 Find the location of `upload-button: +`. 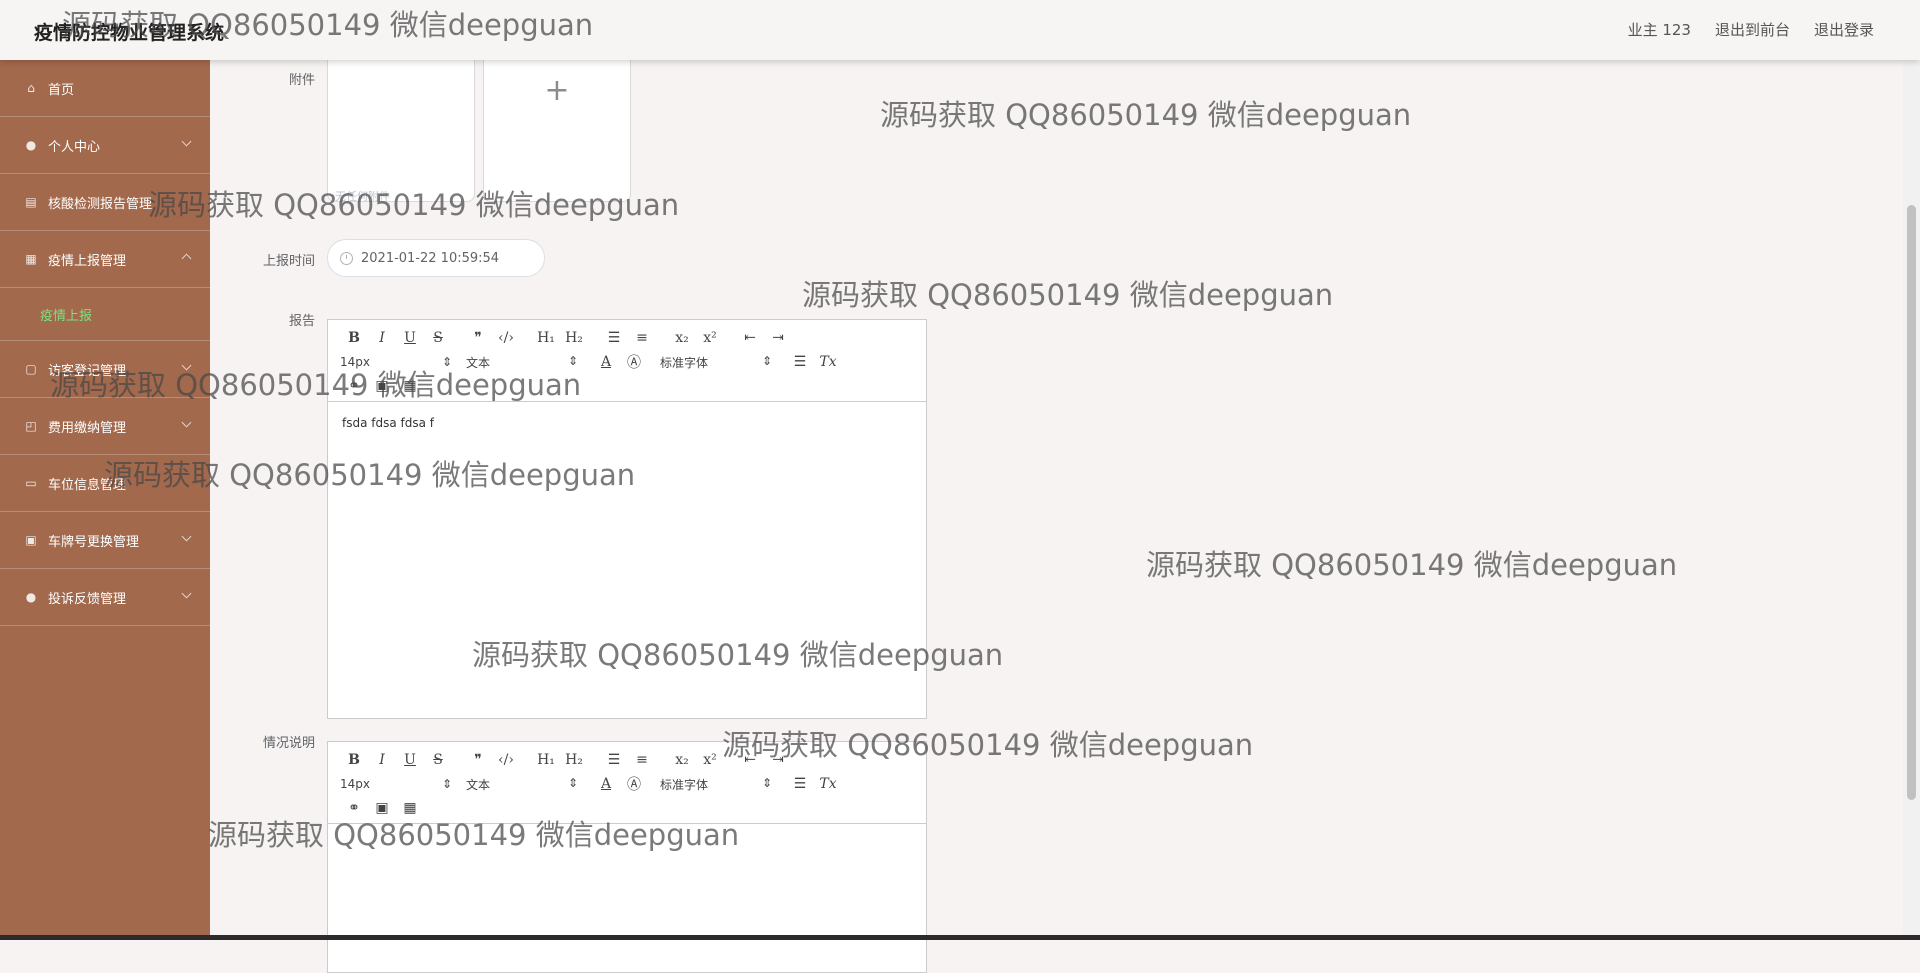

upload-button: + is located at coordinates (557, 128).